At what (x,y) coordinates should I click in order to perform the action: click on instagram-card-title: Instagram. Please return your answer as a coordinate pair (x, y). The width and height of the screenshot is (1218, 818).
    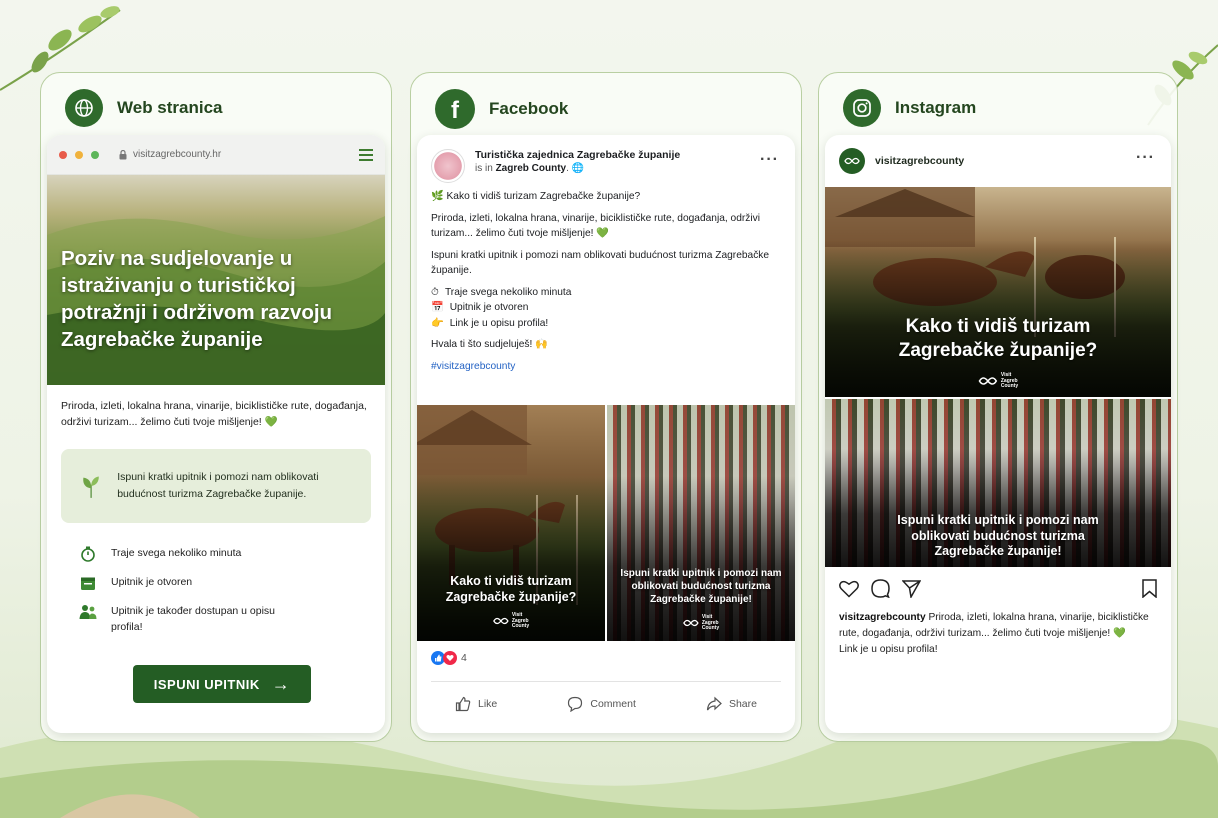
    Looking at the image, I should click on (936, 107).